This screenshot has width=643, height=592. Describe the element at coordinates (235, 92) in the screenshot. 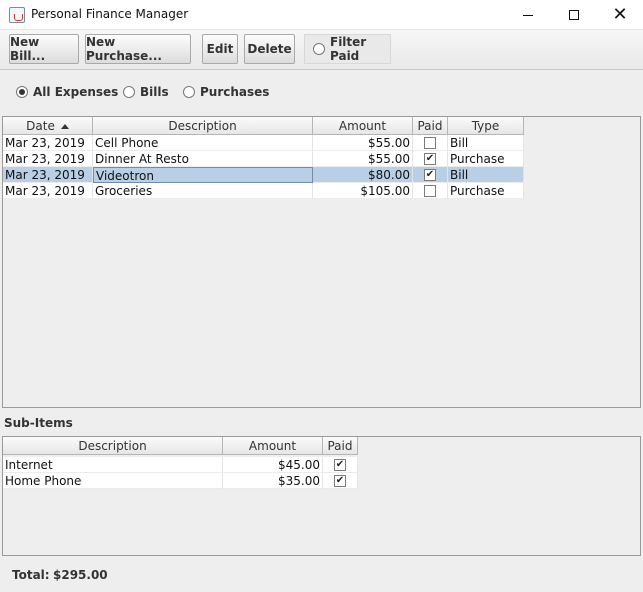

I see `purchases-label: Purchases` at that location.